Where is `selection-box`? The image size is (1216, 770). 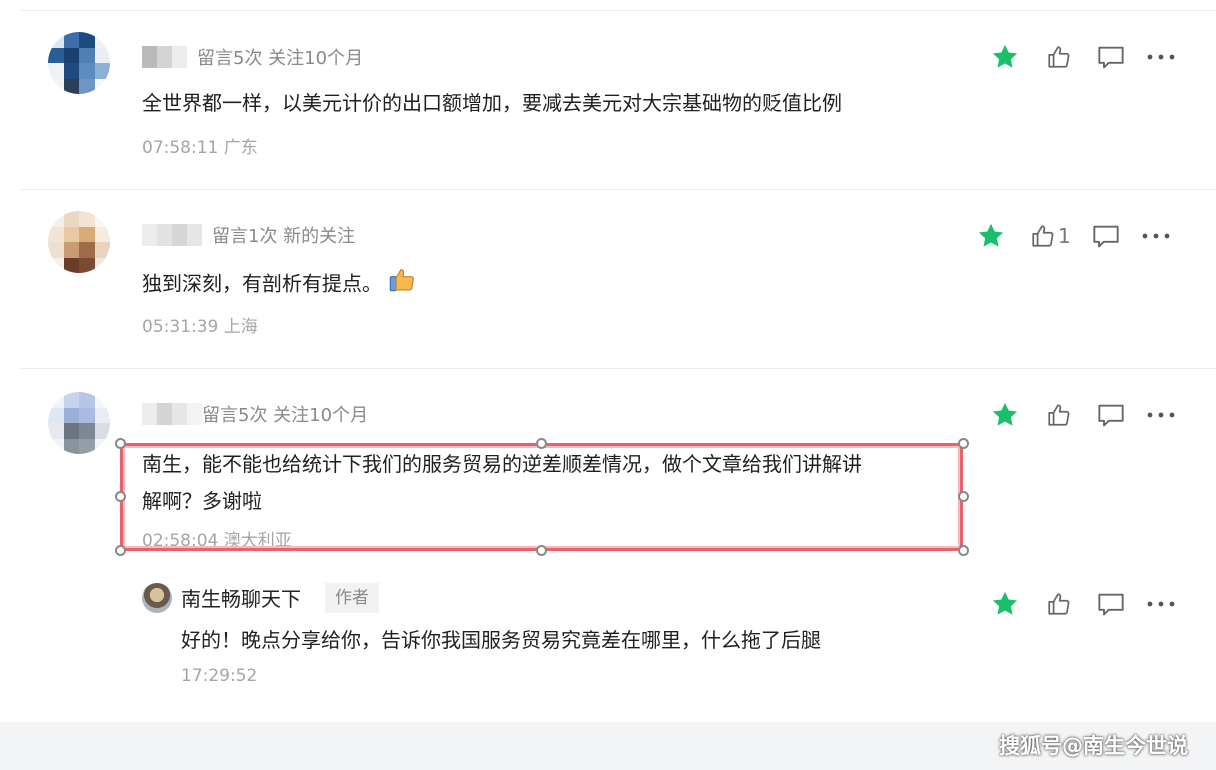
selection-box is located at coordinates (541, 497).